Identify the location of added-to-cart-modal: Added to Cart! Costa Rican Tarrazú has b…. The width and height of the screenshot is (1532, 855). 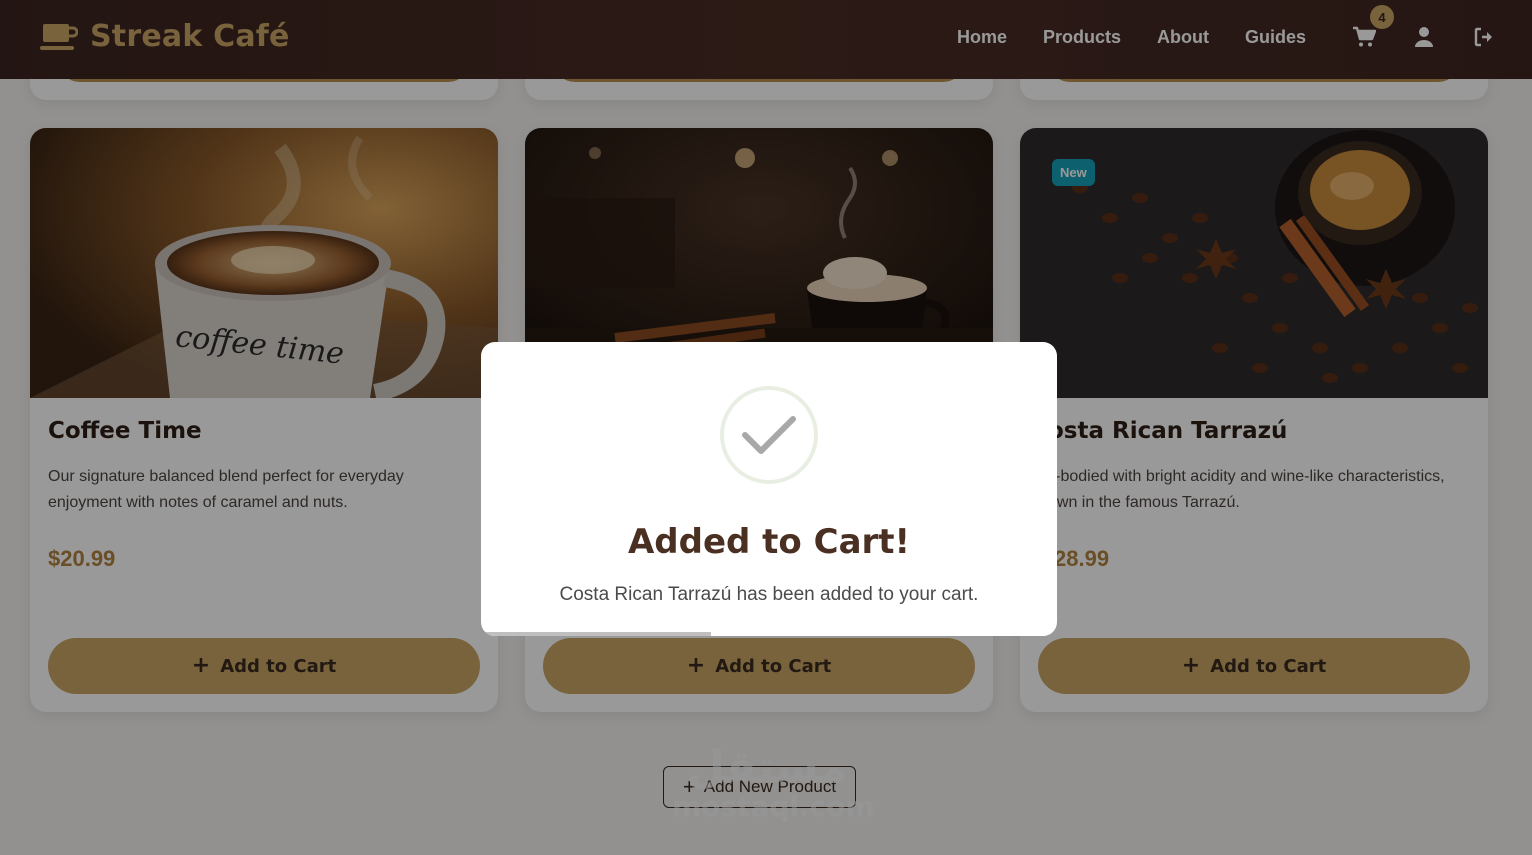
(769, 489).